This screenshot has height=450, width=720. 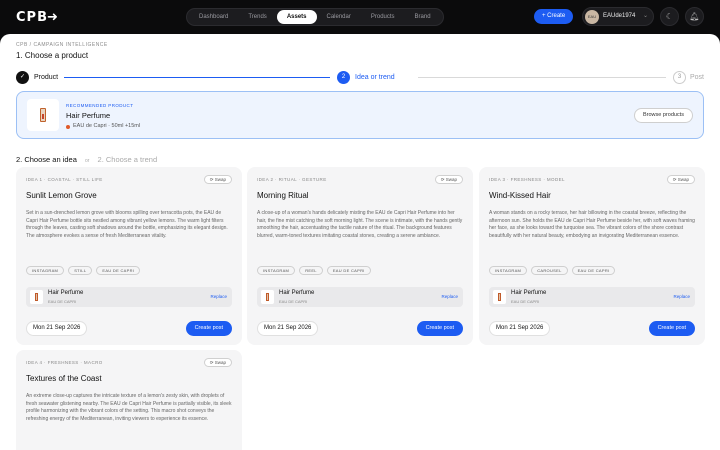 I want to click on bell-icon: 🔔︎, so click(x=694, y=16).